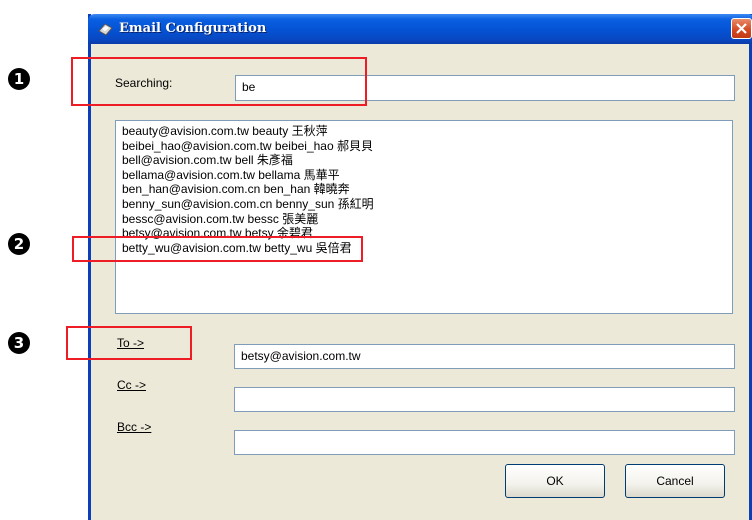 This screenshot has width=752, height=520. I want to click on to-highlight-box, so click(129, 343).